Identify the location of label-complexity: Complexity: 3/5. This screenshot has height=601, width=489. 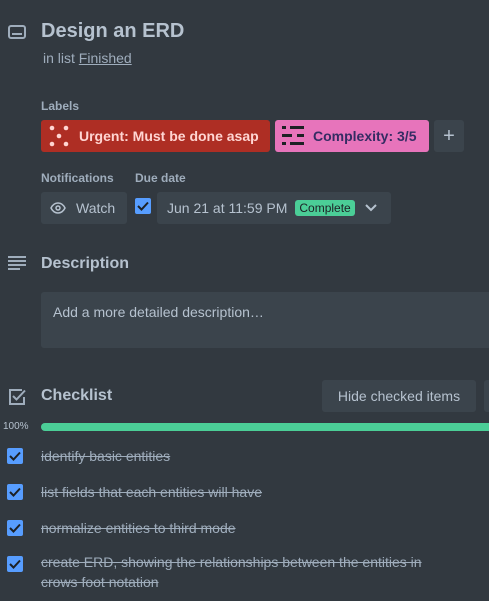
(352, 136).